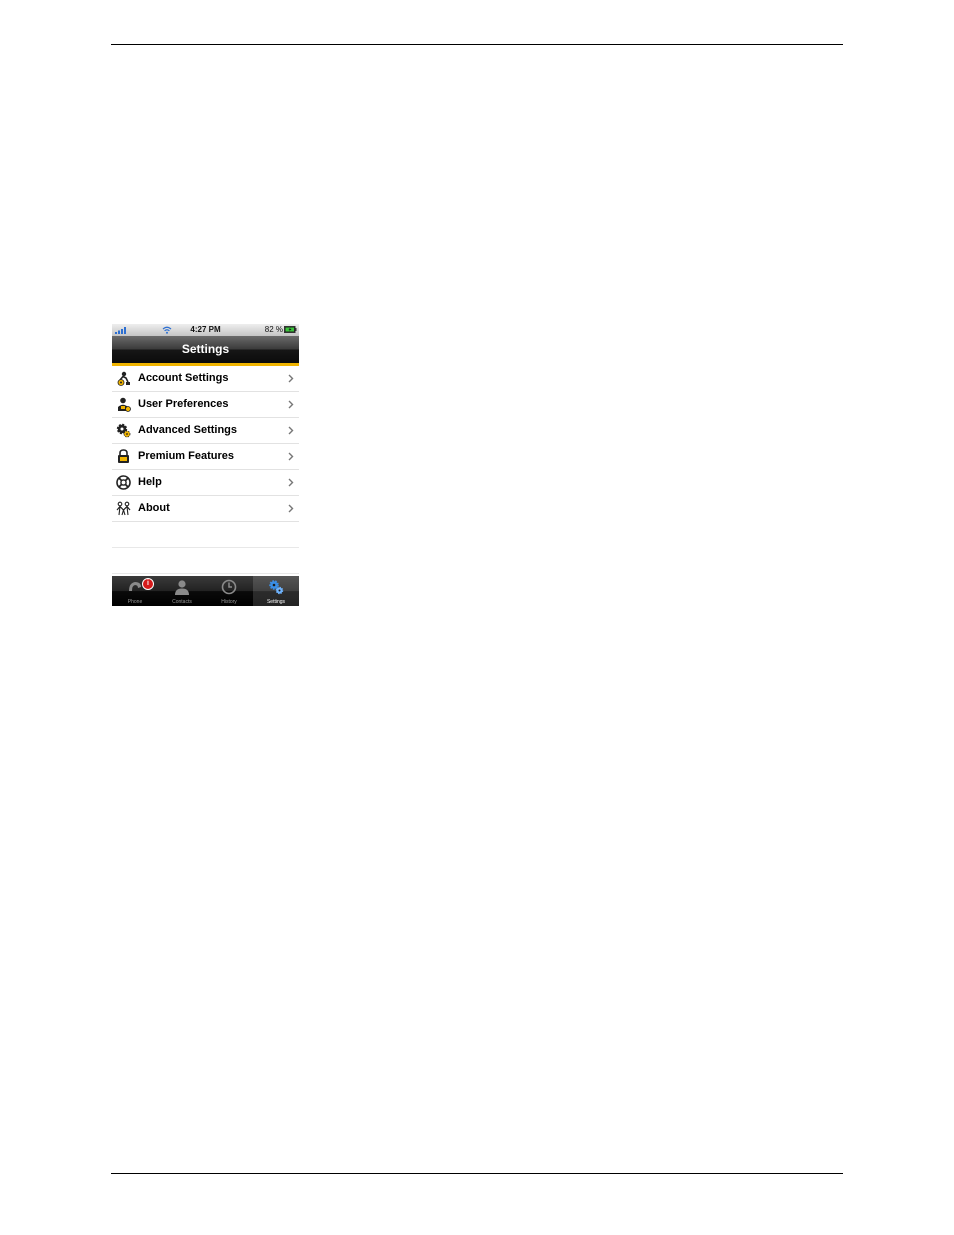  I want to click on menu-item-label: Help, so click(150, 482).